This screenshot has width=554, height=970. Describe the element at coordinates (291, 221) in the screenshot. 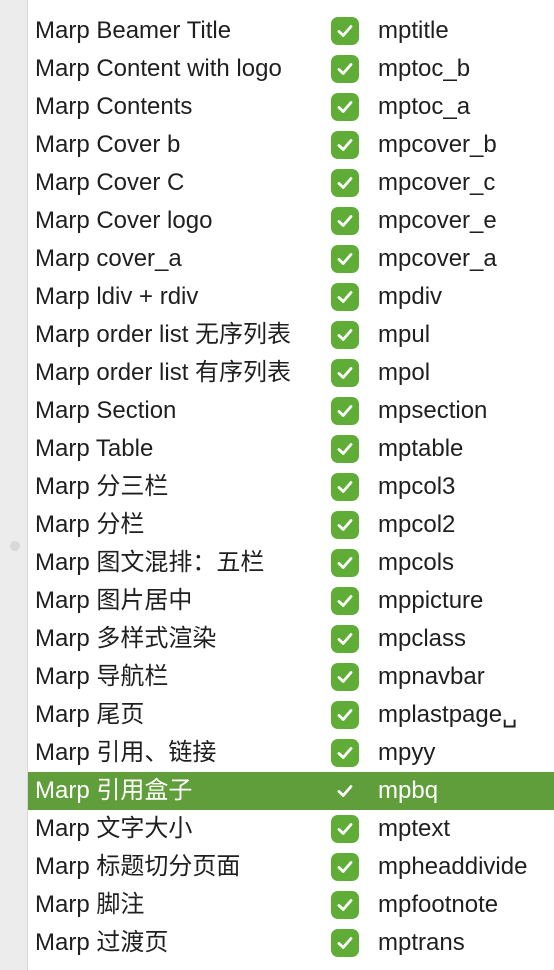

I see `snippet-row: Marp Cover logo mpcover_e` at that location.